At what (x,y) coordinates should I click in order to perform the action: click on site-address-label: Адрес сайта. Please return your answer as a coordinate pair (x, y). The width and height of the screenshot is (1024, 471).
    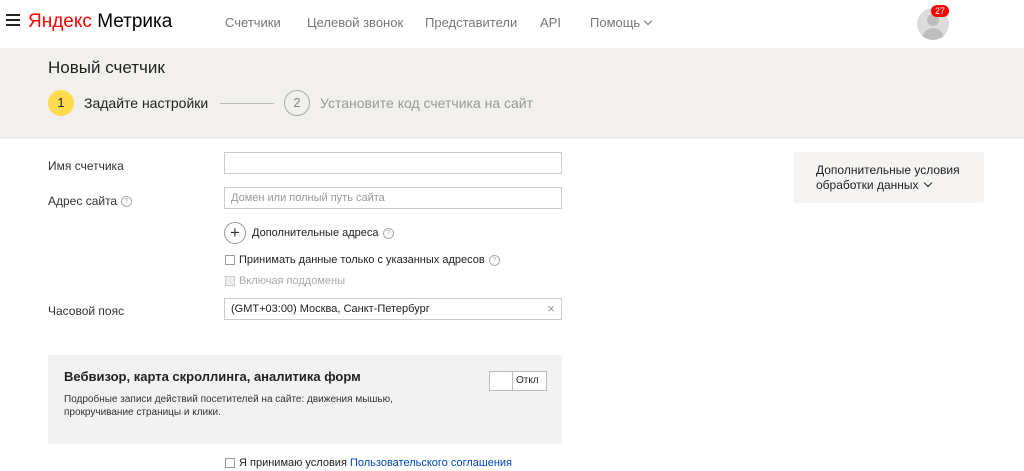
    Looking at the image, I should click on (83, 201).